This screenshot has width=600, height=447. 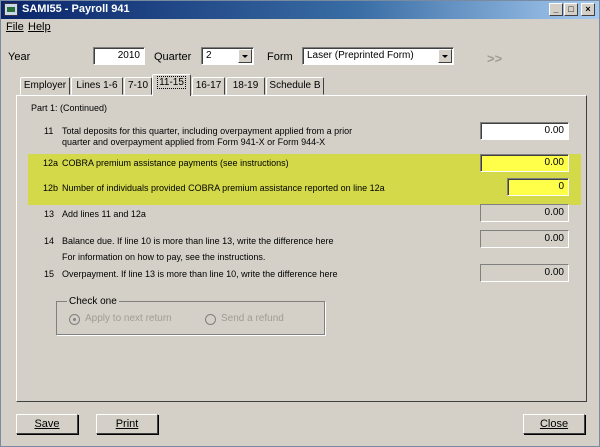 What do you see at coordinates (119, 56) in the screenshot?
I see `year-input: 2010` at bounding box center [119, 56].